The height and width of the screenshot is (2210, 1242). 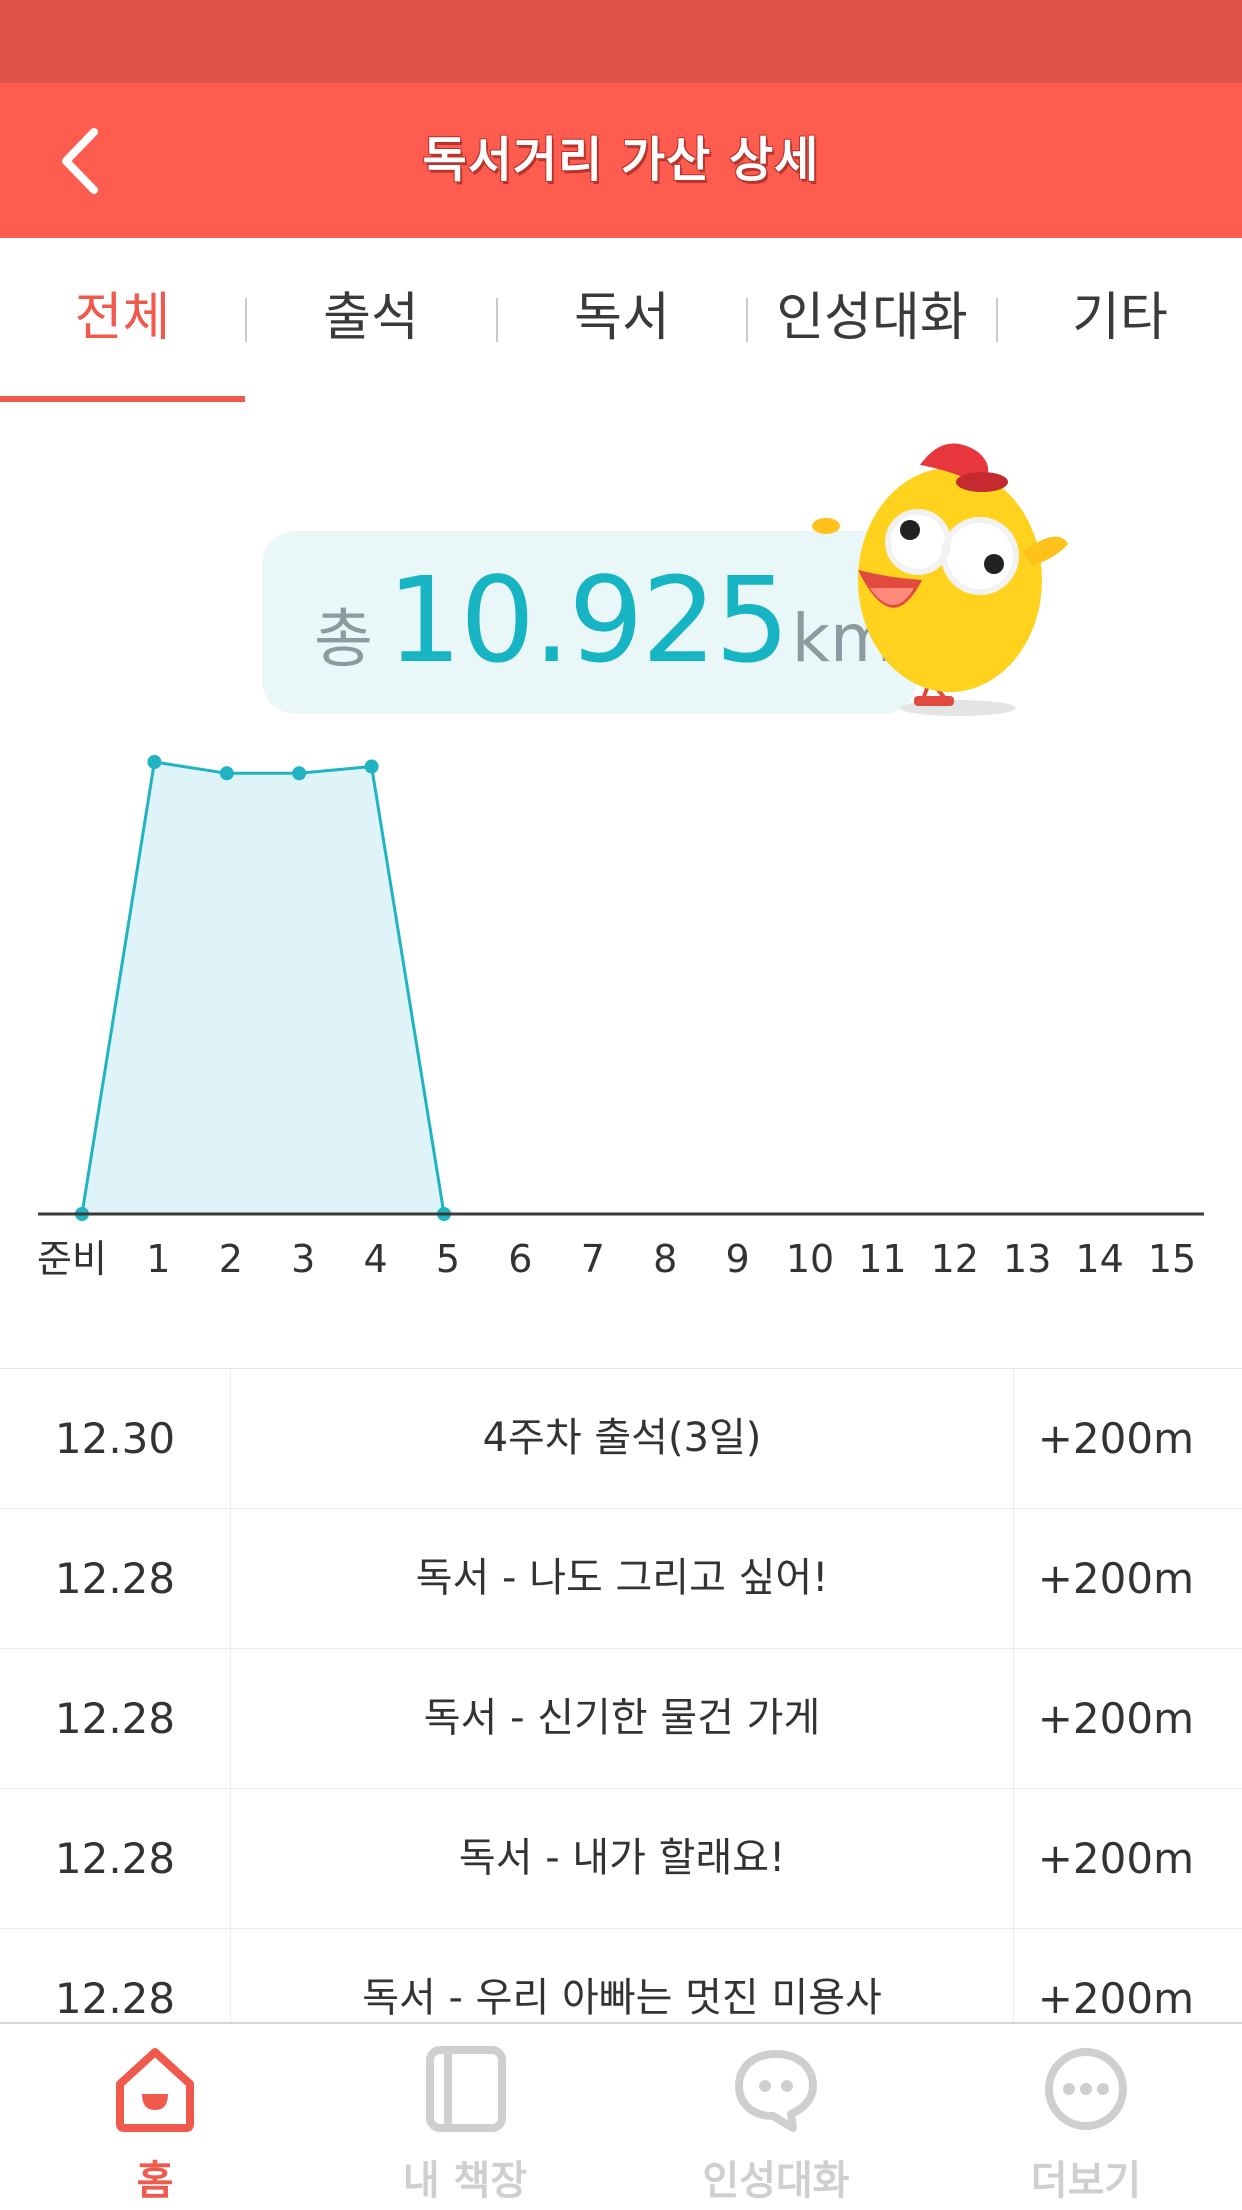 I want to click on mascot-character-illustration, so click(x=940, y=579).